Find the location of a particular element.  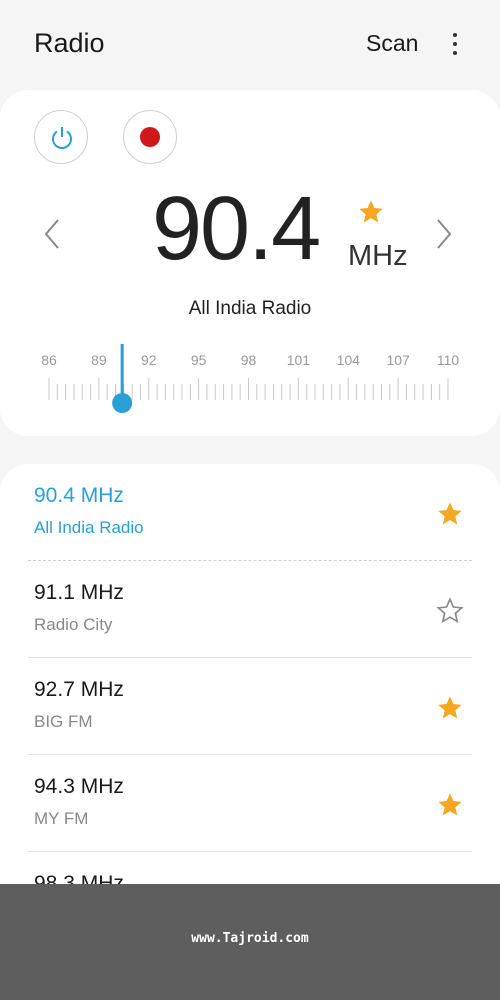

station-name: Radio City is located at coordinates (73, 624).